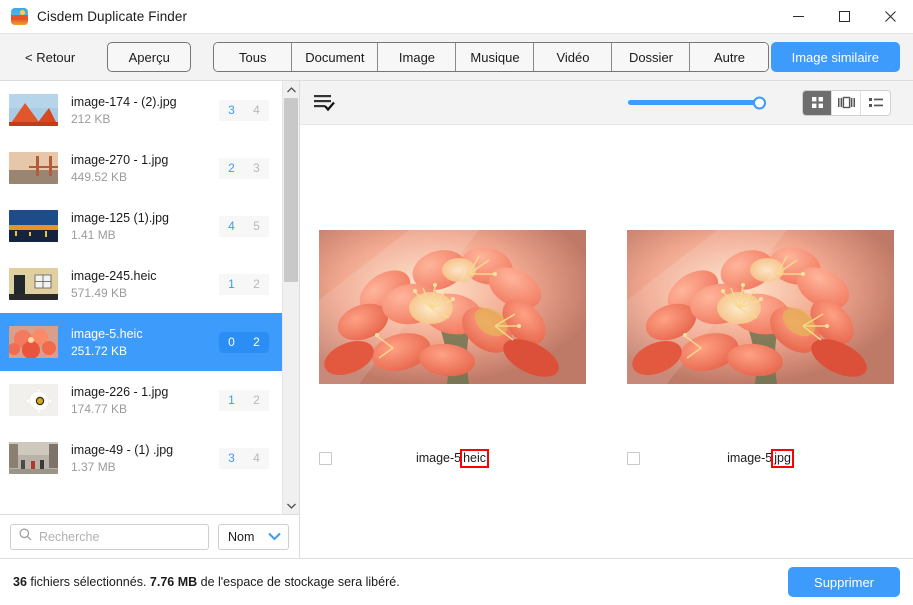 The image size is (913, 605). I want to click on file-name: image-174 - (2).jpg, so click(124, 101).